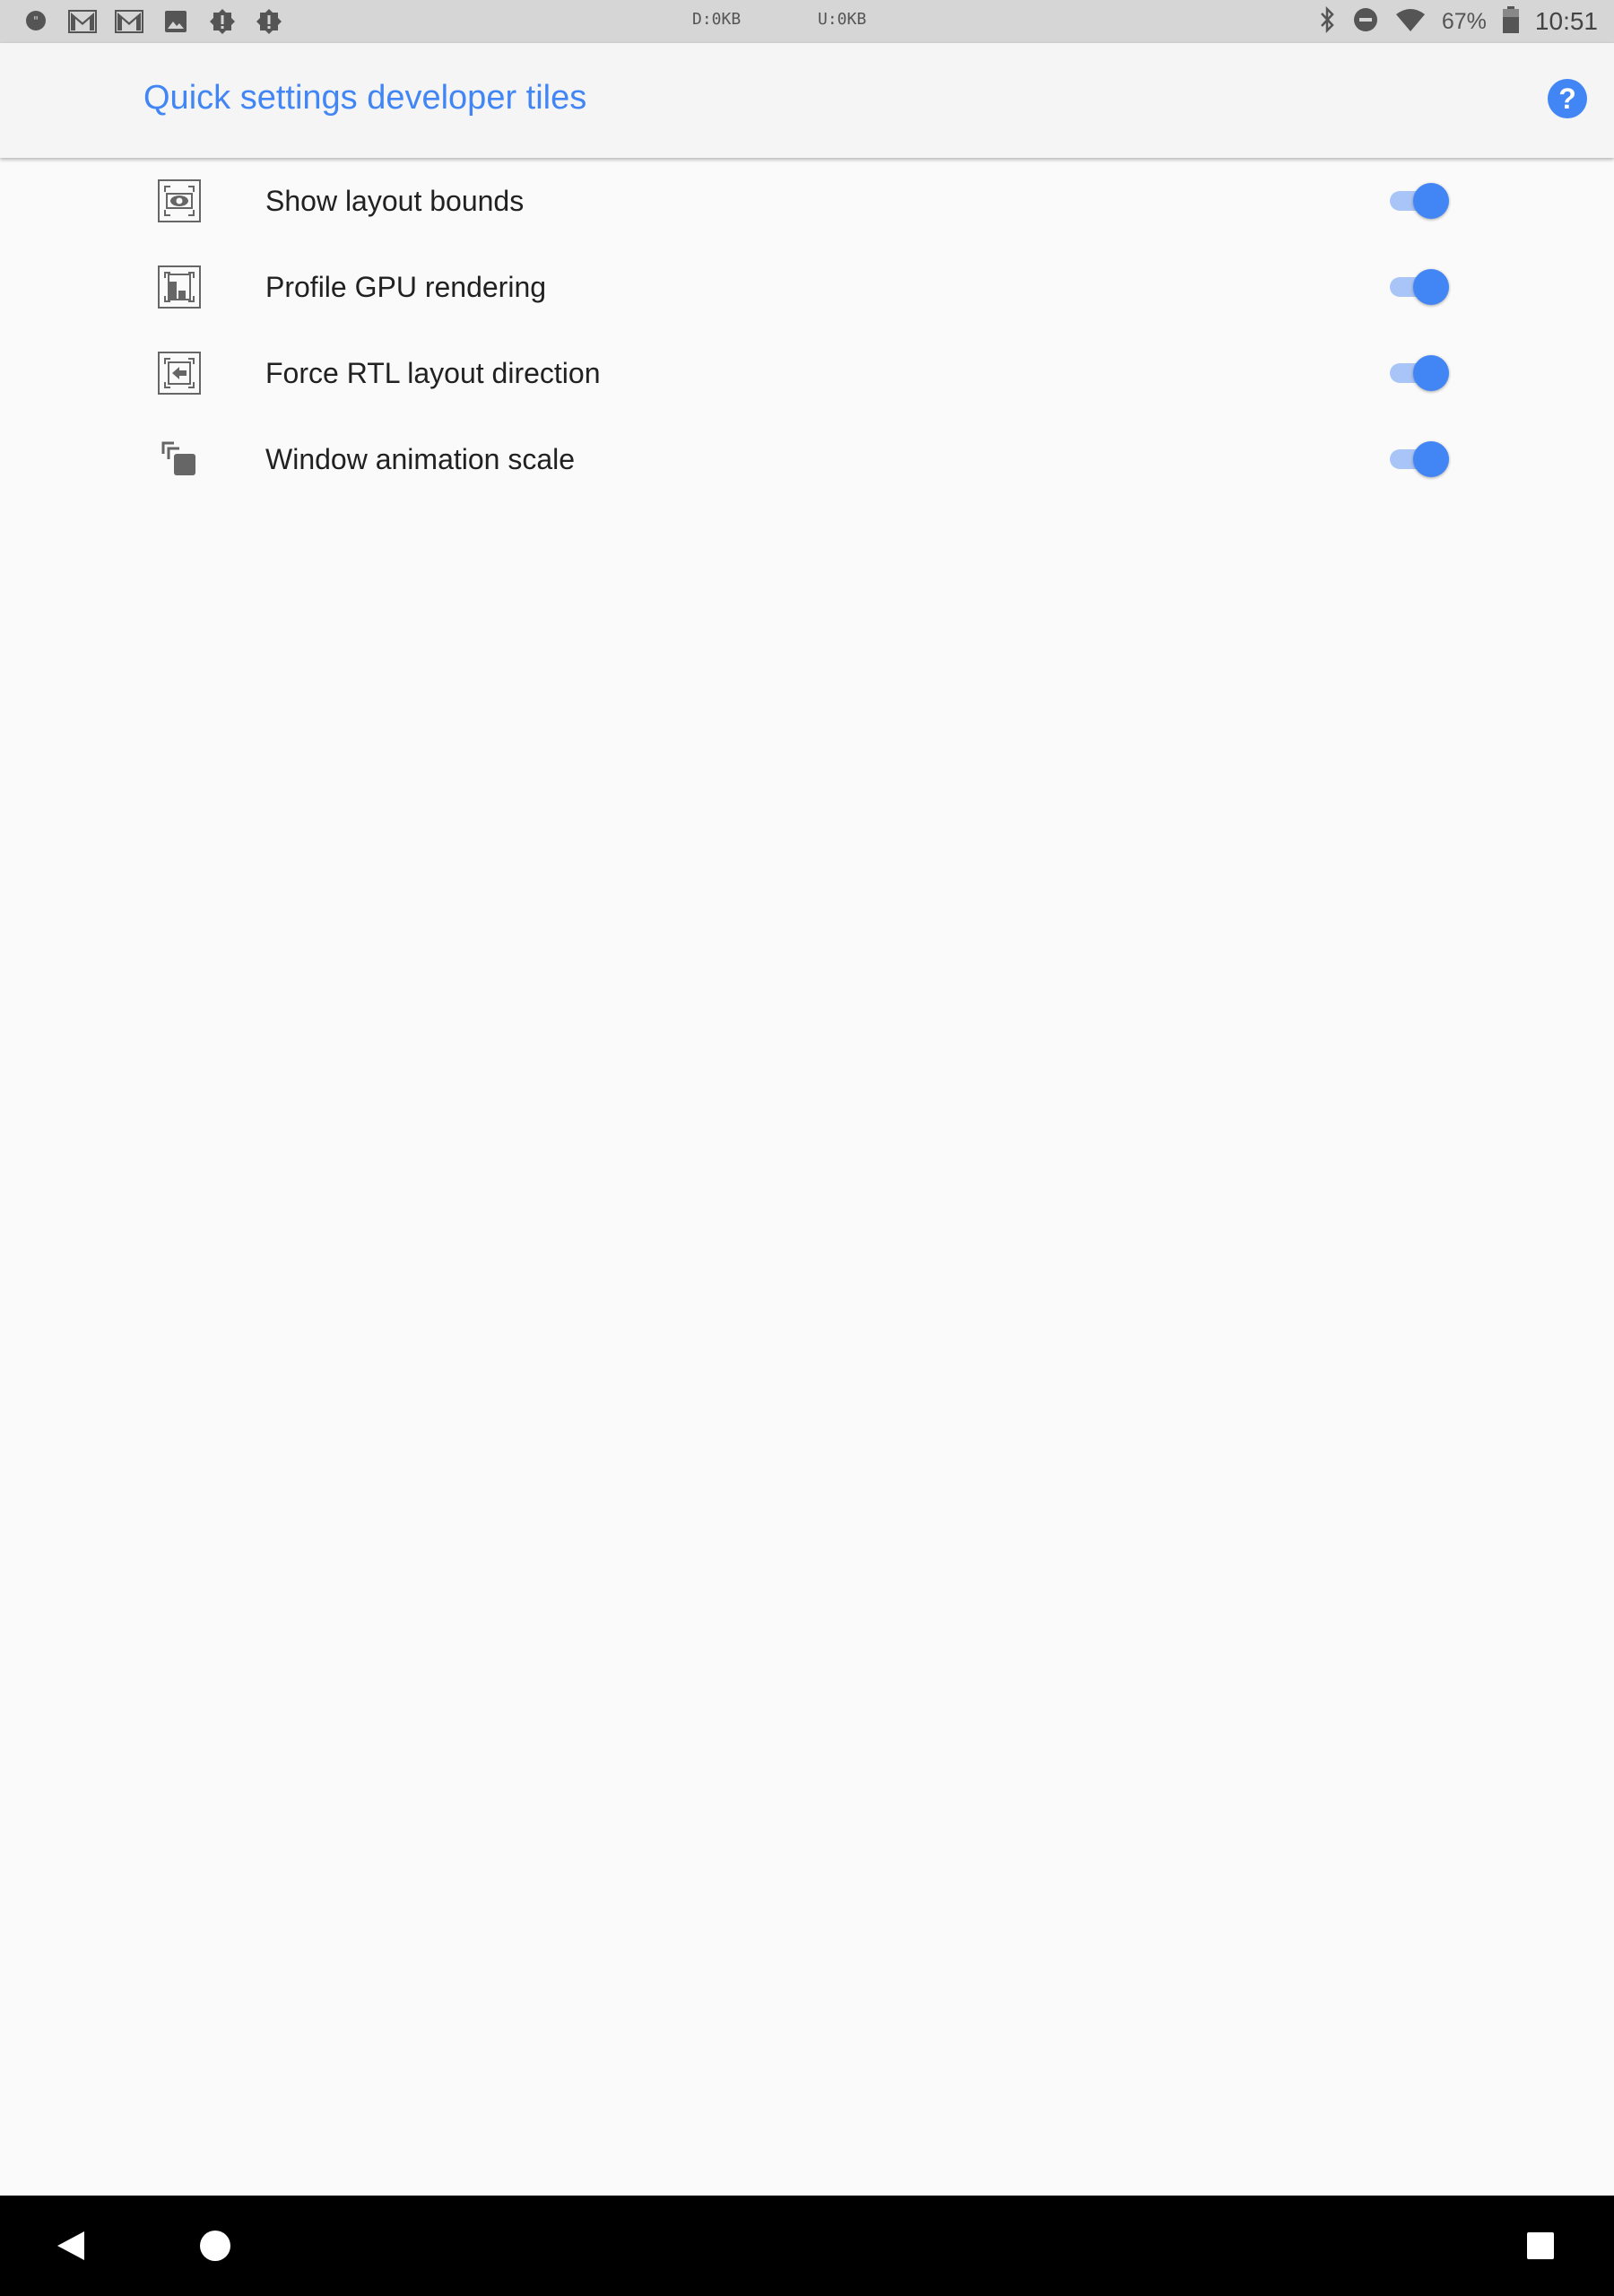 The height and width of the screenshot is (2296, 1614). I want to click on tiles-list: Show layout bounds Profile GPU rendering, so click(807, 330).